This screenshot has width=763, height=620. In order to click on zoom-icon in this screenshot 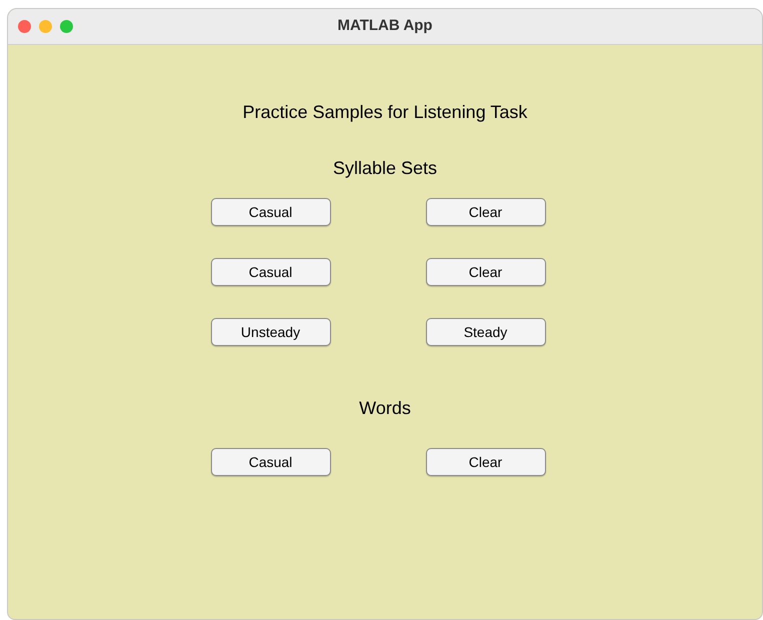, I will do `click(66, 26)`.